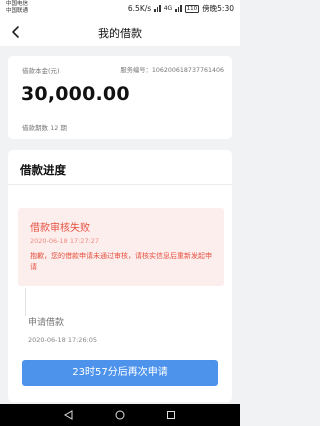 This screenshot has height=426, width=320. Describe the element at coordinates (25, 302) in the screenshot. I see `timeline-line` at that location.